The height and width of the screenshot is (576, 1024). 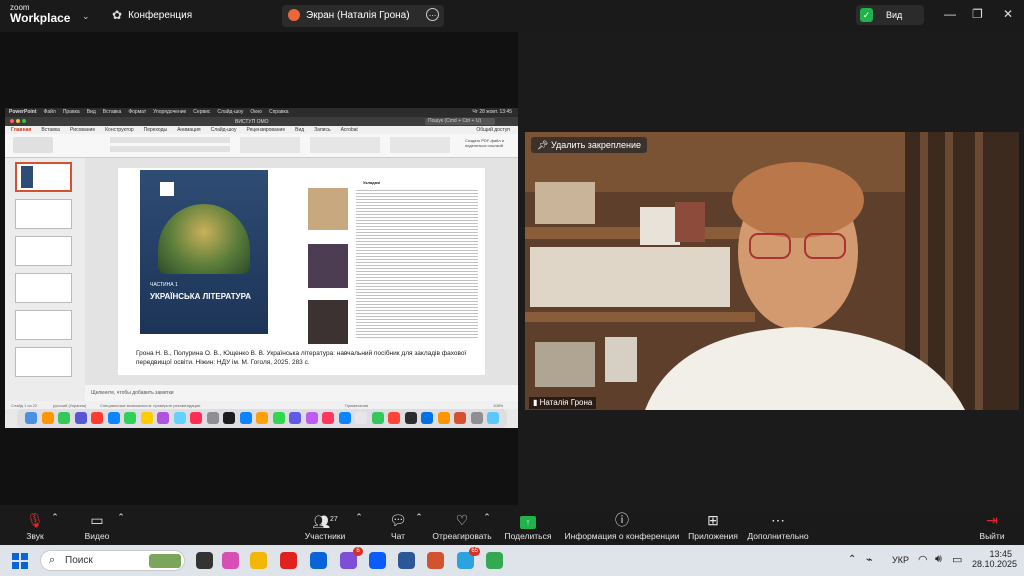 I want to click on task-view-icon, so click(x=204, y=560).